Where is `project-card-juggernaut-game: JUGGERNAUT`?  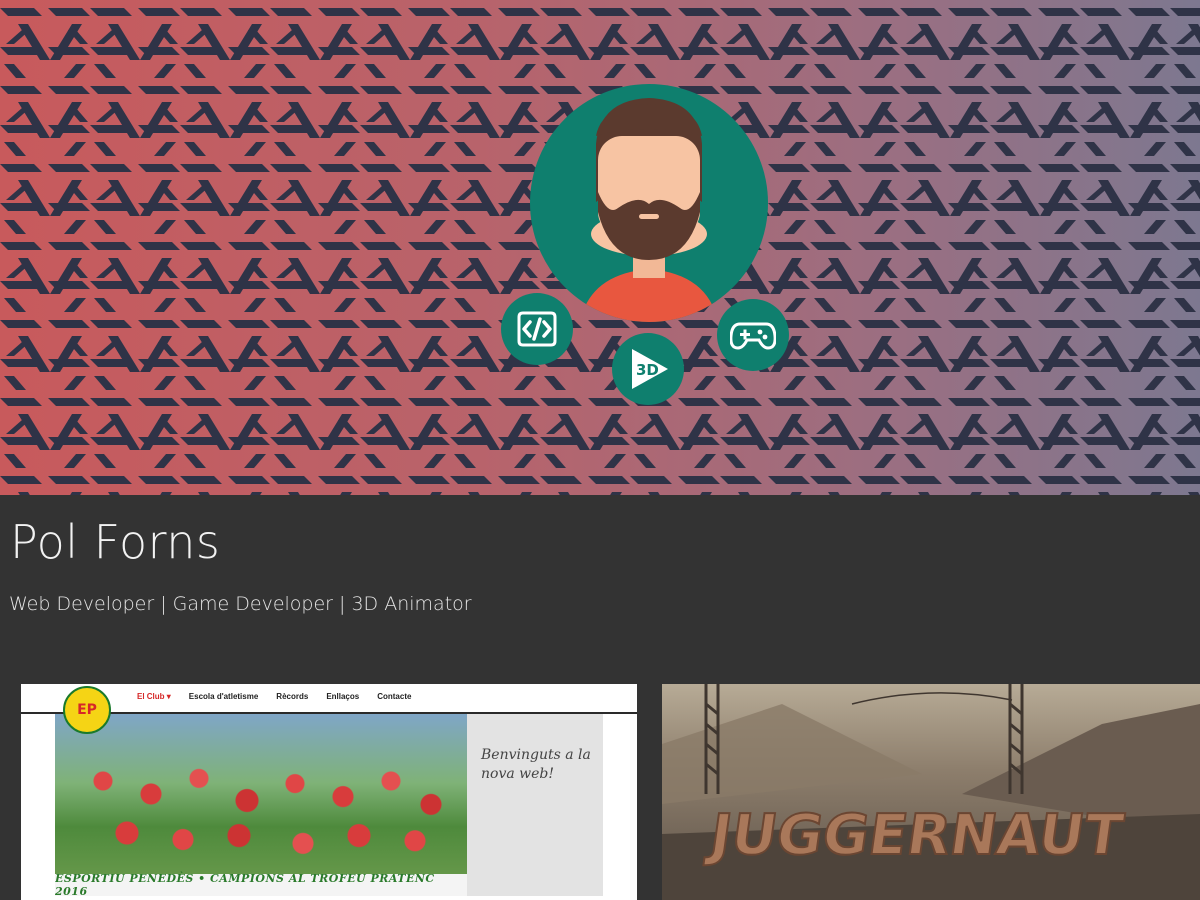
project-card-juggernaut-game: JUGGERNAUT is located at coordinates (931, 792).